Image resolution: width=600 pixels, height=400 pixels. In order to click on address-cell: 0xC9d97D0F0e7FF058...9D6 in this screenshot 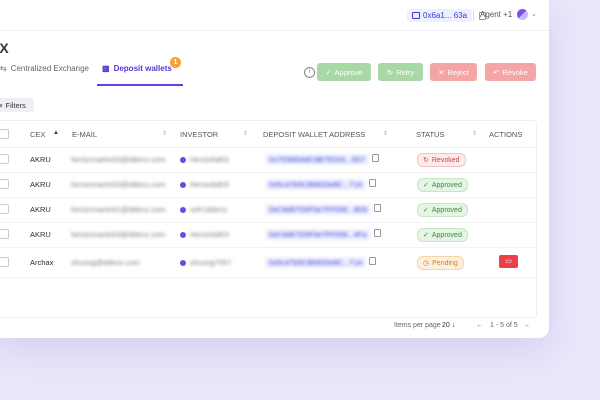, I will do `click(323, 209)`.